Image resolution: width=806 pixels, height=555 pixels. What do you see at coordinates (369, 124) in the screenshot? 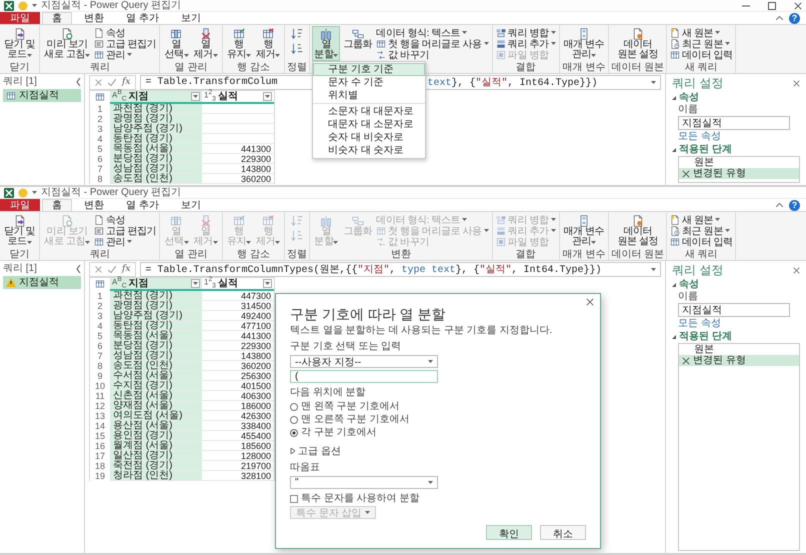
I see `menu-item: 대문자 대 소문자로` at bounding box center [369, 124].